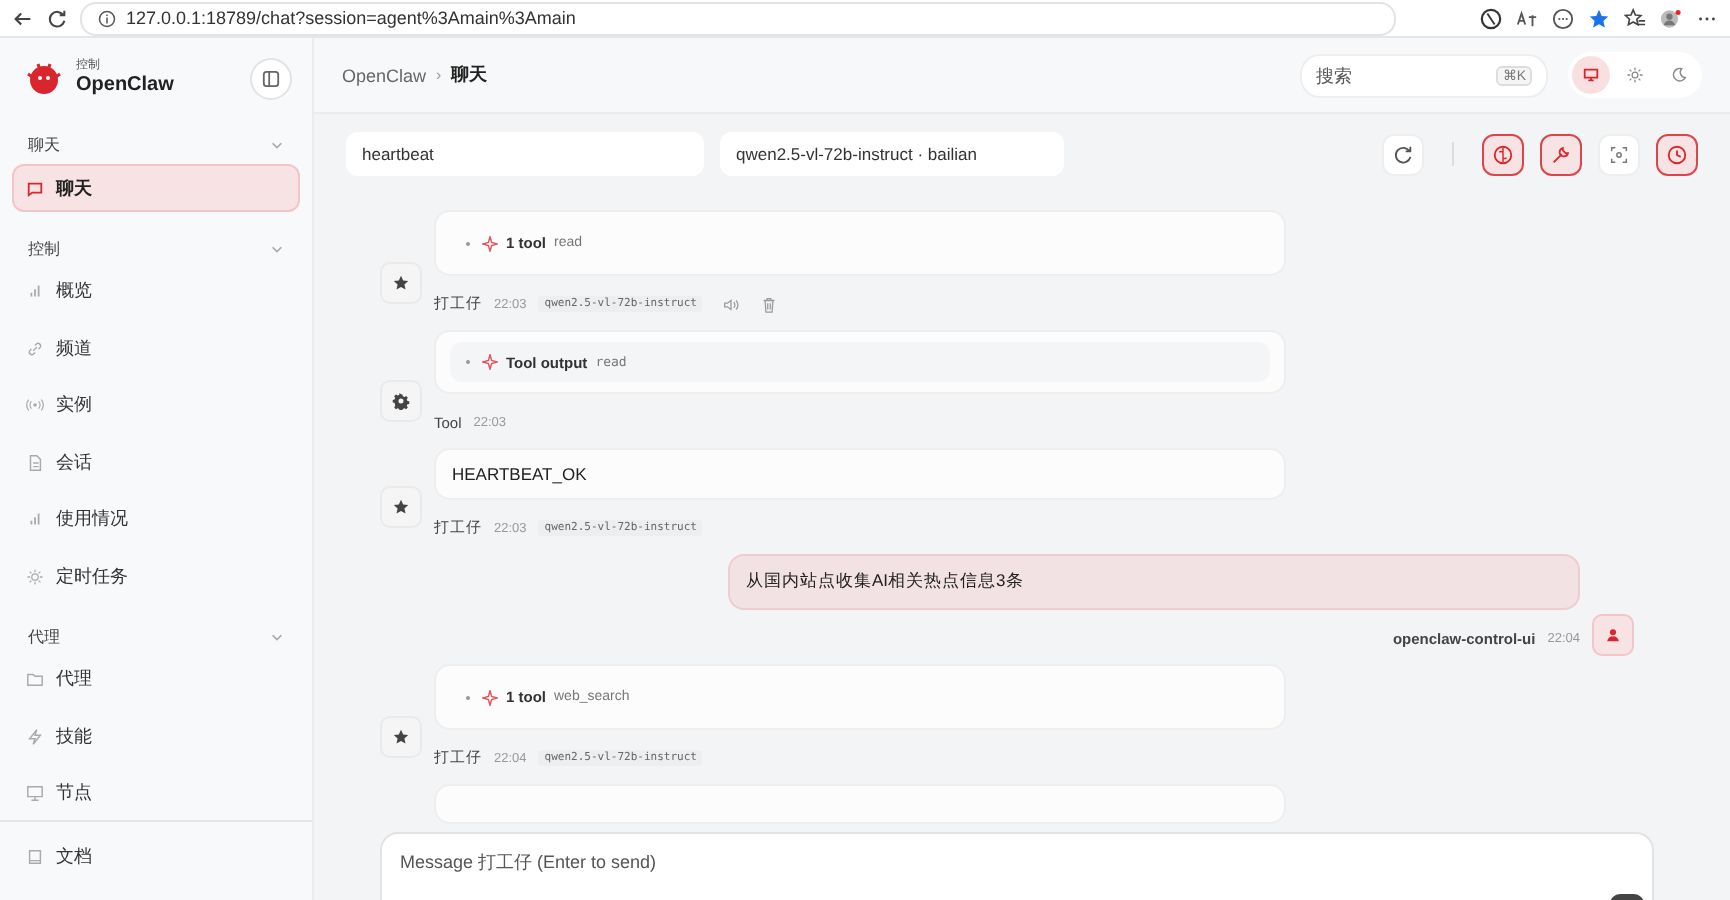 Image resolution: width=1730 pixels, height=900 pixels. I want to click on model-select: qwen2.5-vl-72b-instruct · bailian, so click(892, 154).